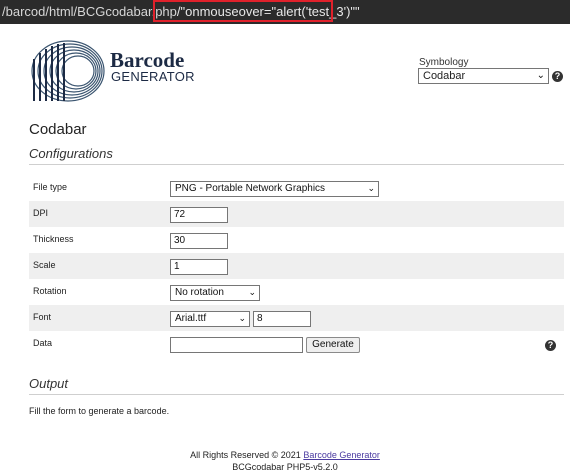 This screenshot has height=473, width=570. What do you see at coordinates (44, 265) in the screenshot?
I see `scale-label: Scale` at bounding box center [44, 265].